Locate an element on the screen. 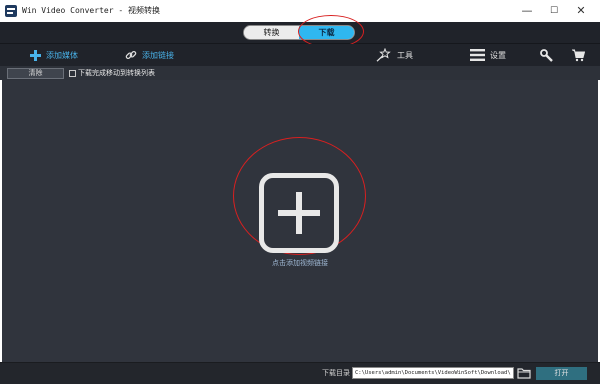 Image resolution: width=600 pixels, height=391 pixels. minimize-button: — is located at coordinates (527, 11).